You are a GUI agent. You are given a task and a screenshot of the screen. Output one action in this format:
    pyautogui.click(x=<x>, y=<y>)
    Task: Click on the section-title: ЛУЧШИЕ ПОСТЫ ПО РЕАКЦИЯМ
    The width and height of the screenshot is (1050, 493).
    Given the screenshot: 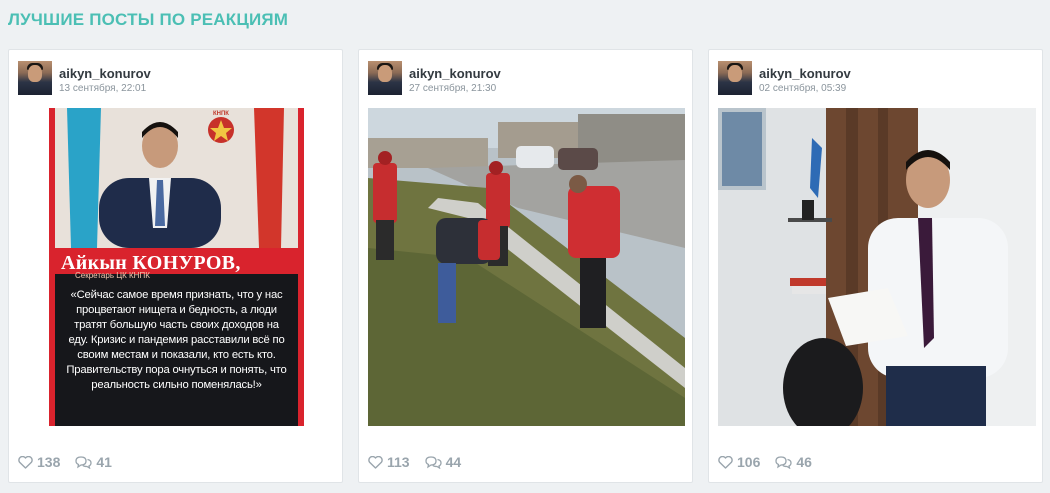 What is the action you would take?
    pyautogui.click(x=148, y=19)
    